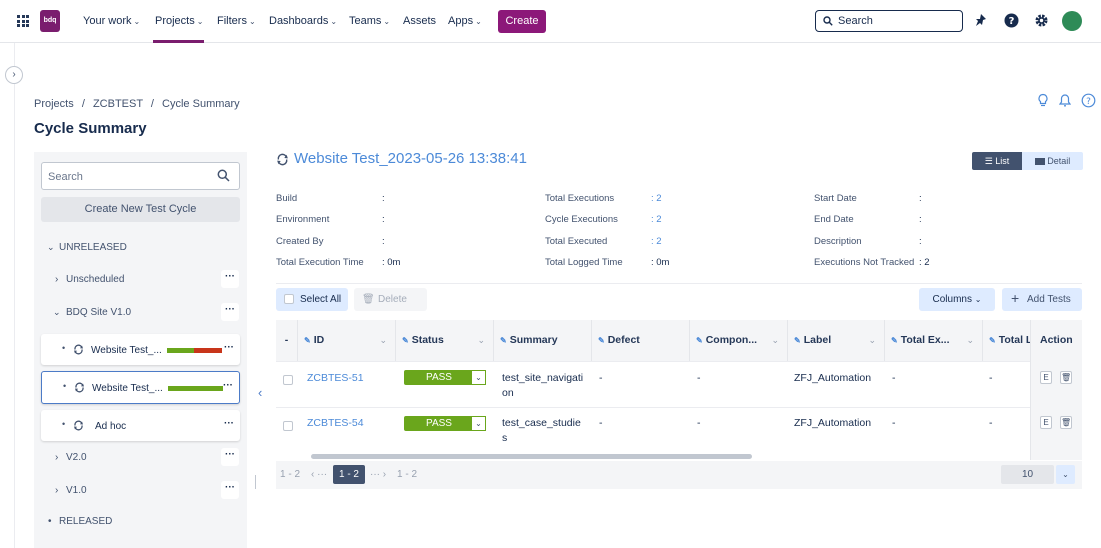 The height and width of the screenshot is (548, 1101). I want to click on current-page: 1 - 2, so click(349, 474).